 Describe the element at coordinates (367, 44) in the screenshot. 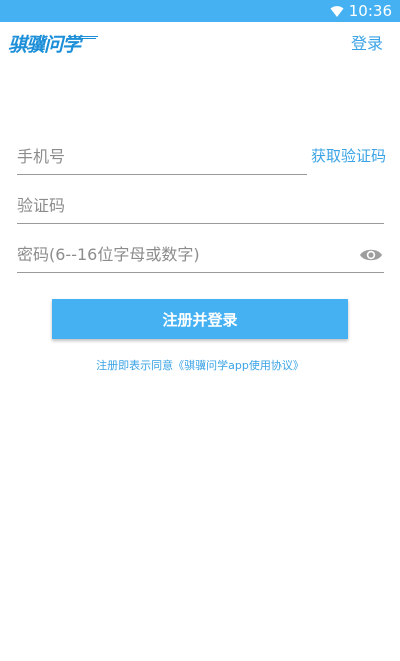

I see `login-link: 登录` at that location.